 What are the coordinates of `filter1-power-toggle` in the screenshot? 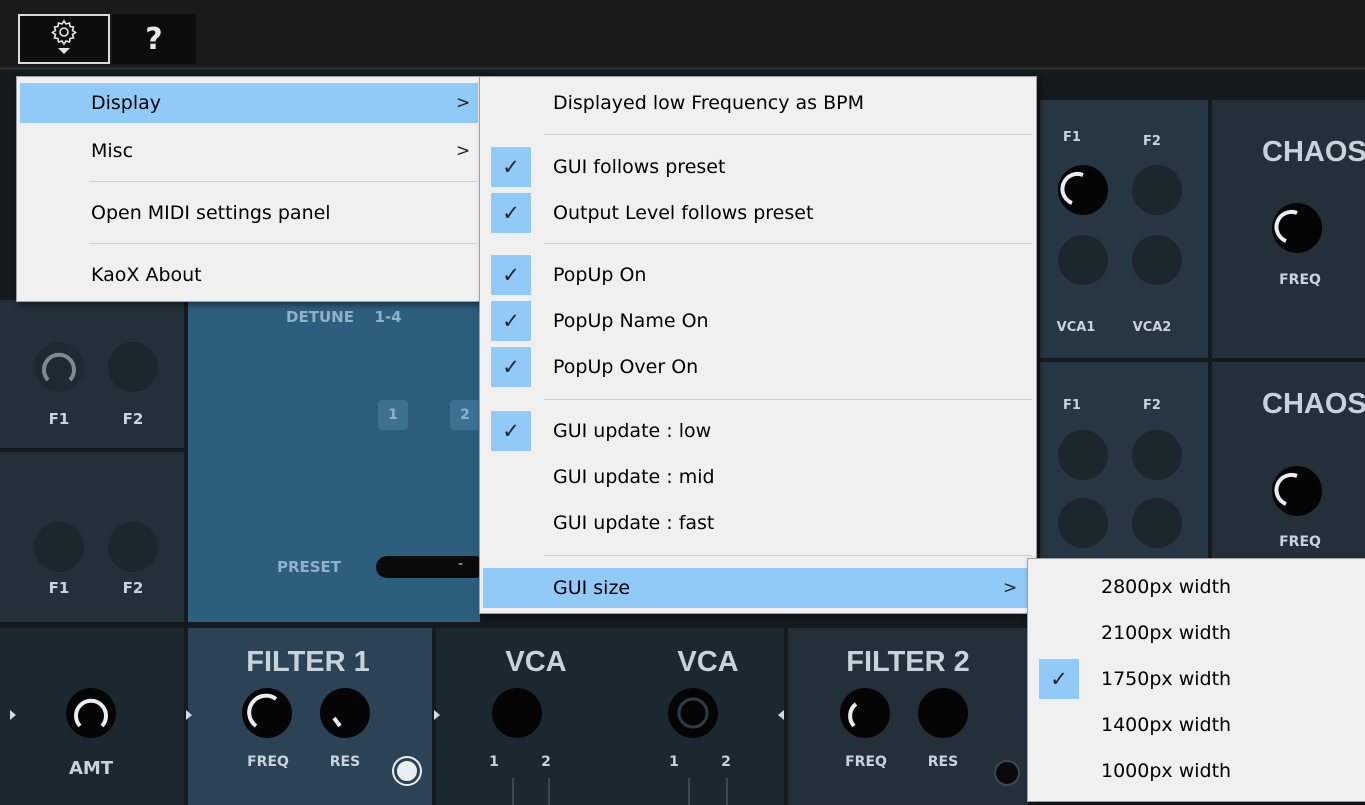 It's located at (407, 771).